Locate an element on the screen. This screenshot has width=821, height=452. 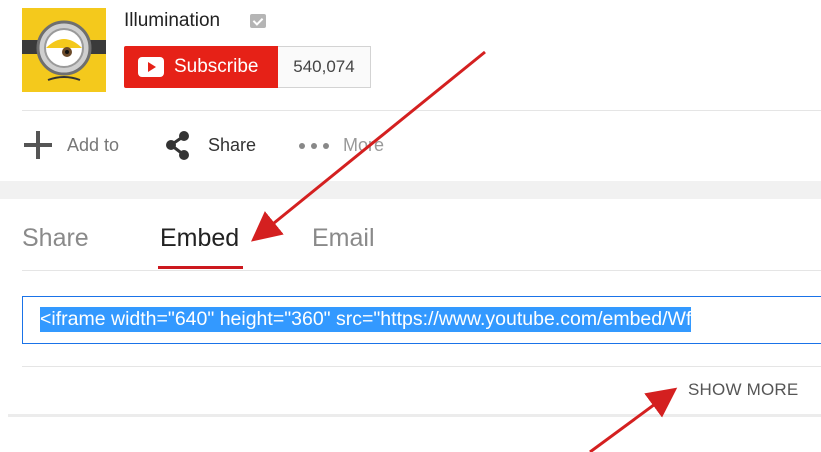
arrow-to-embed-tab is located at coordinates (368, 146).